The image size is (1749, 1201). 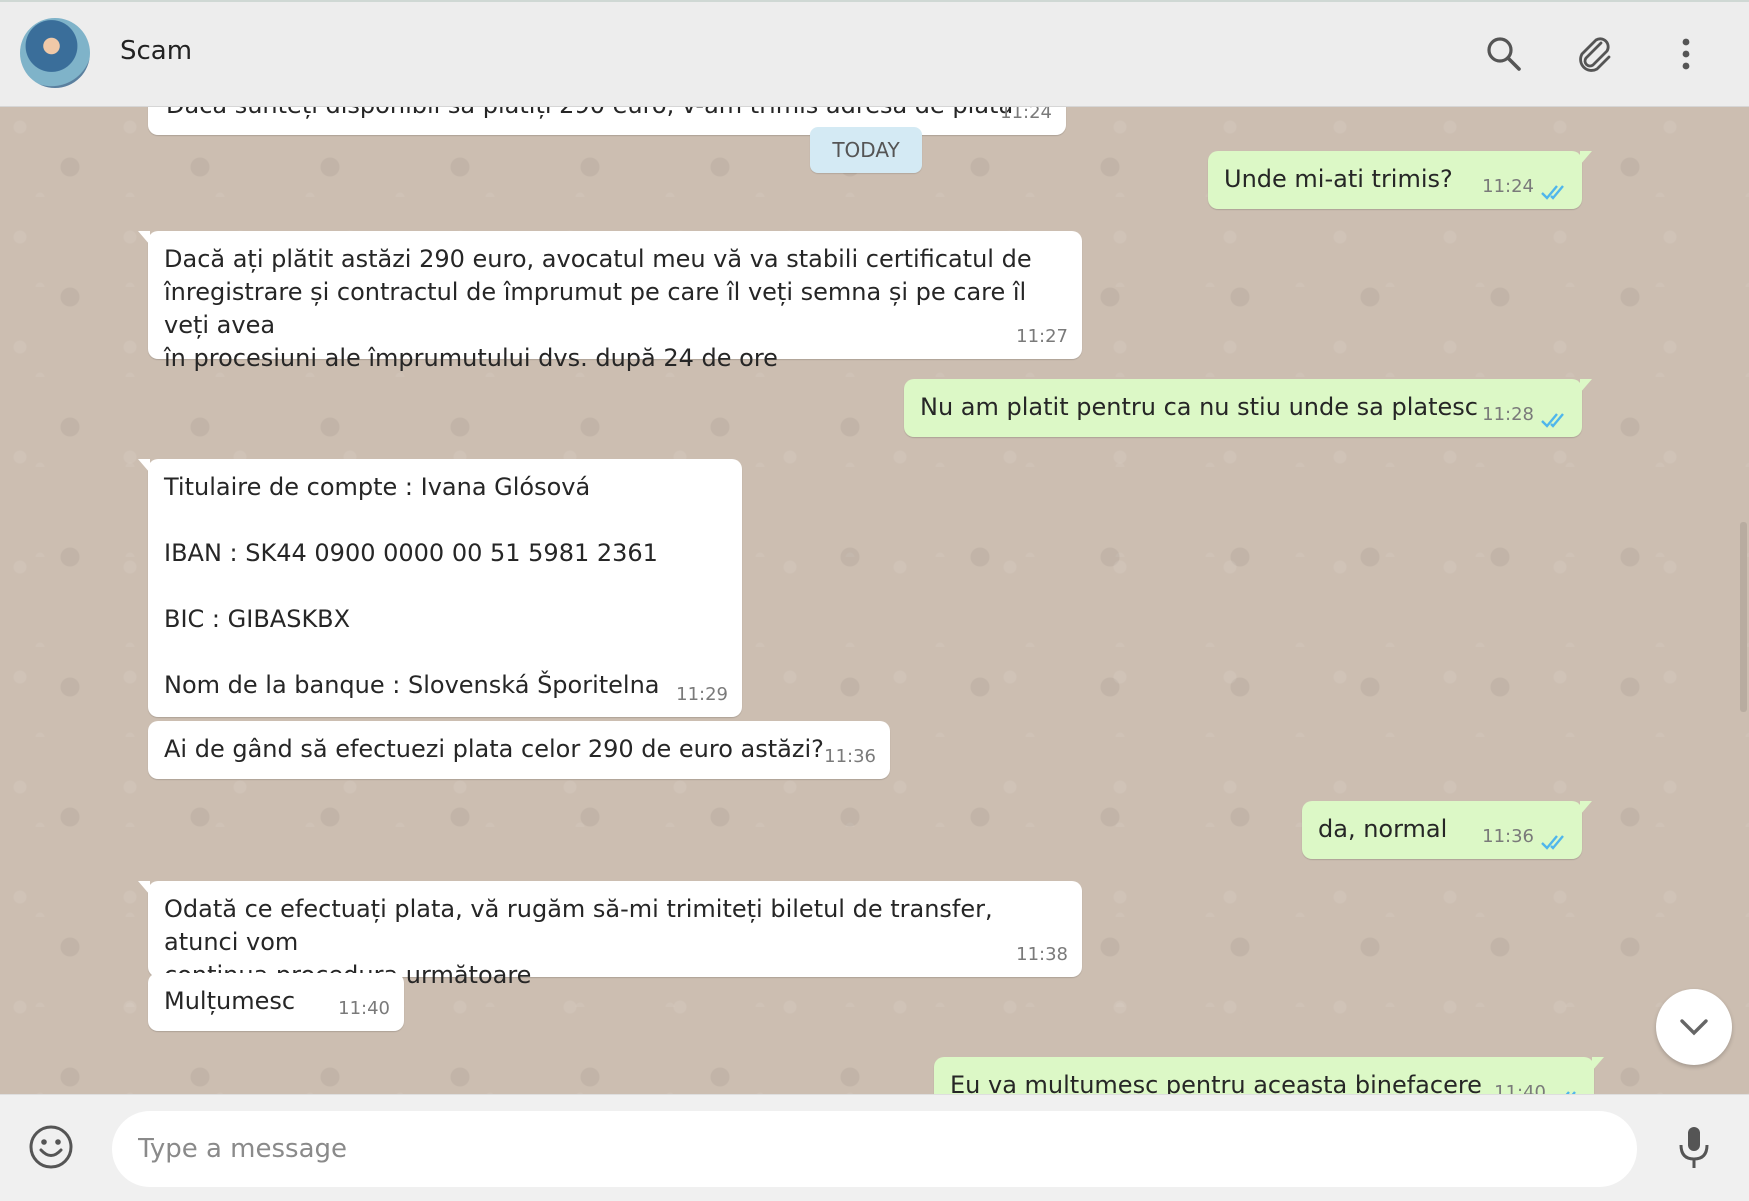 I want to click on paperclip-icon, so click(x=1594, y=54).